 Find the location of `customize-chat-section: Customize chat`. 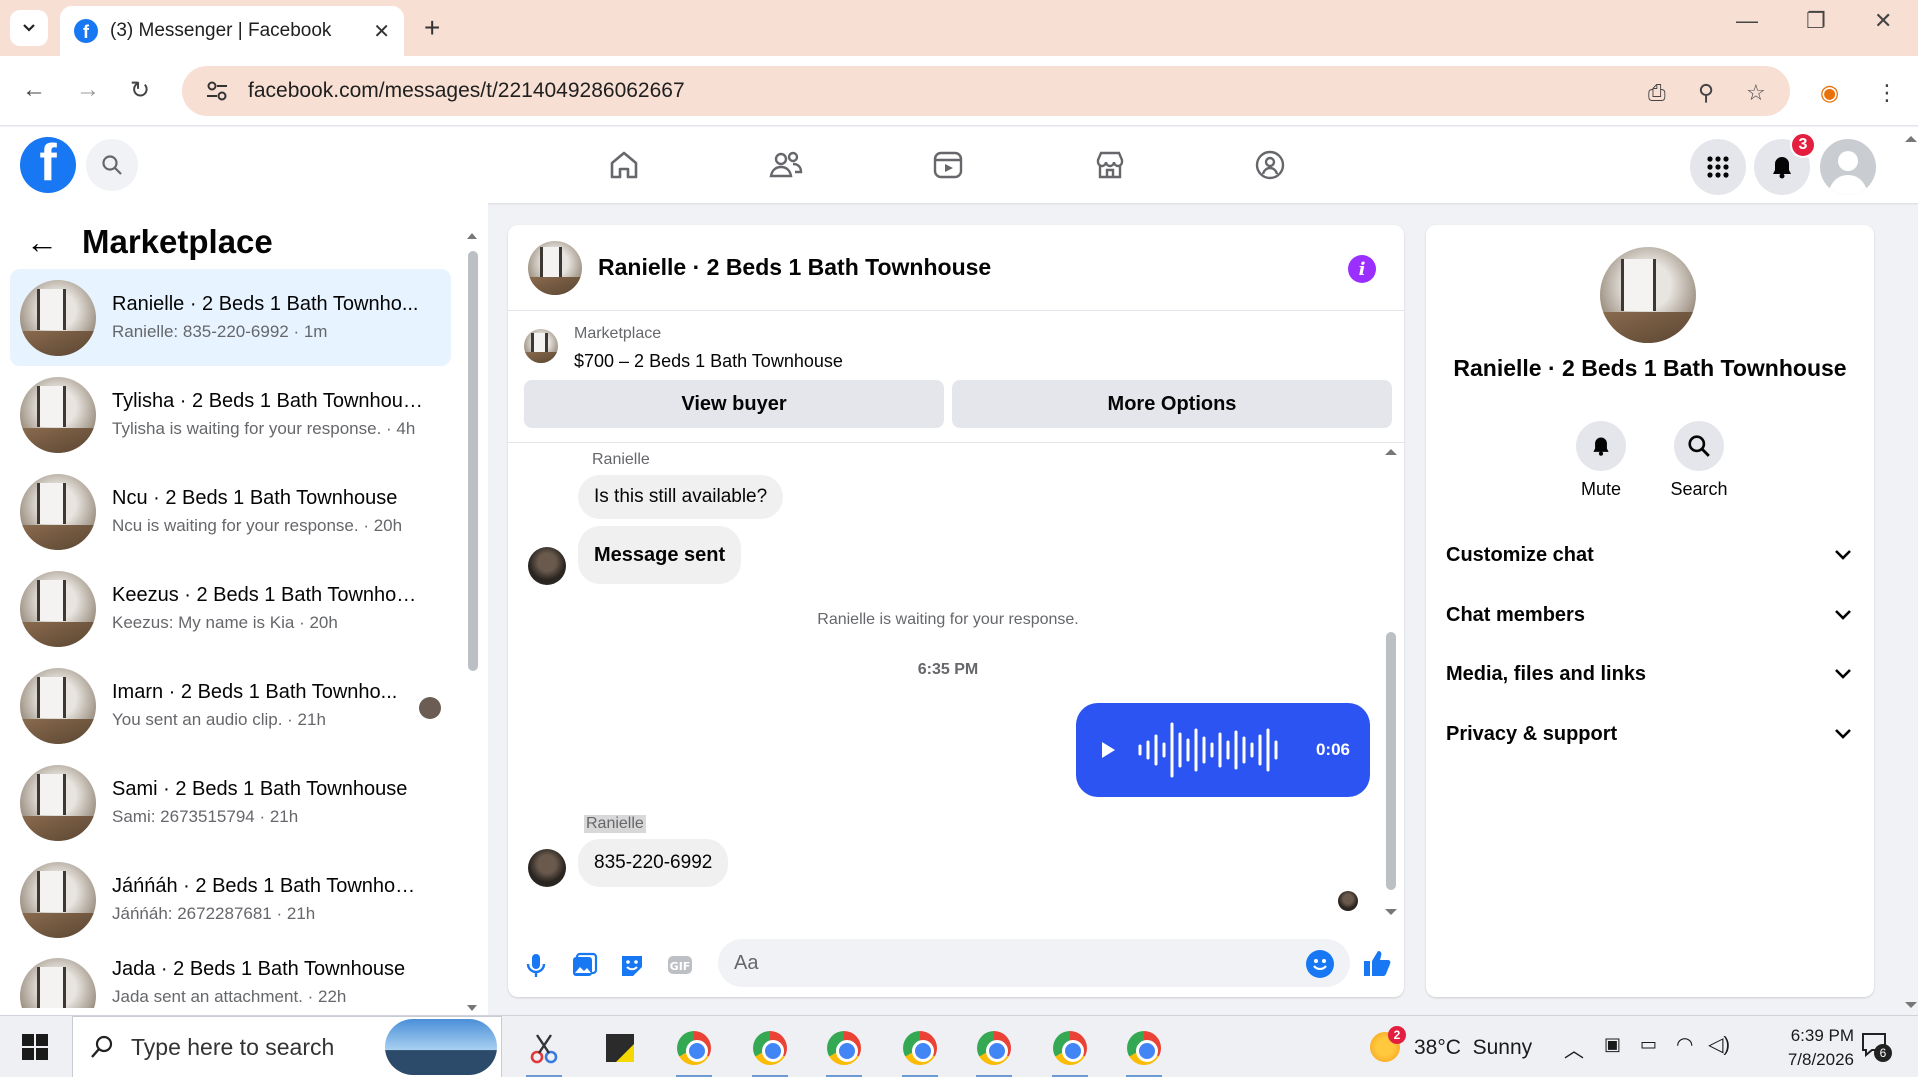

customize-chat-section: Customize chat is located at coordinates (1651, 555).